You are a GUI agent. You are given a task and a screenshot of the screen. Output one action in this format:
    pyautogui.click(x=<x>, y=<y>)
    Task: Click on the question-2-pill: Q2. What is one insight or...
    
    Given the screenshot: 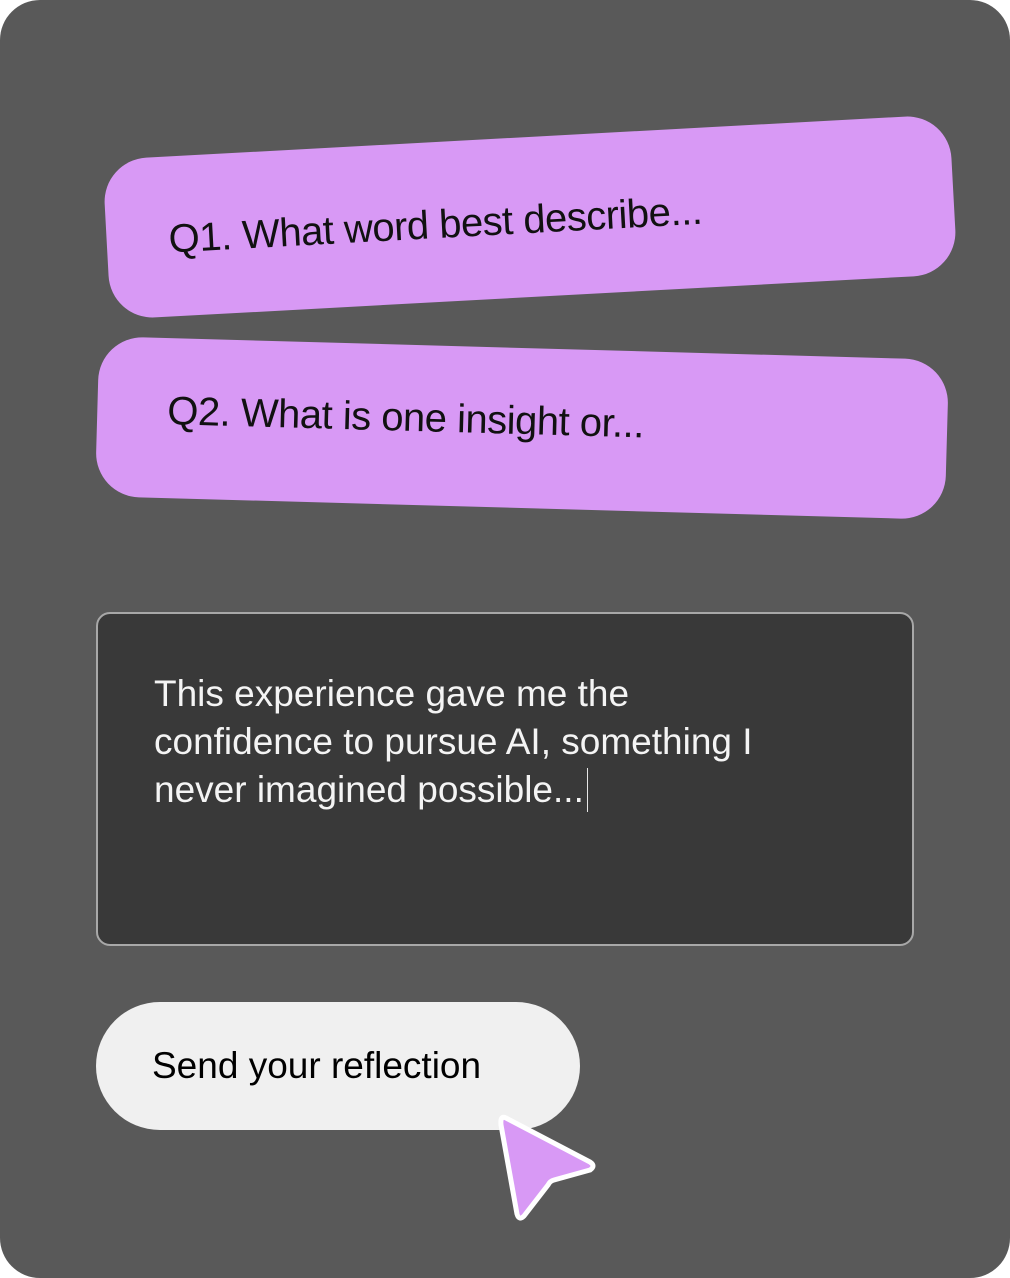 What is the action you would take?
    pyautogui.click(x=522, y=428)
    